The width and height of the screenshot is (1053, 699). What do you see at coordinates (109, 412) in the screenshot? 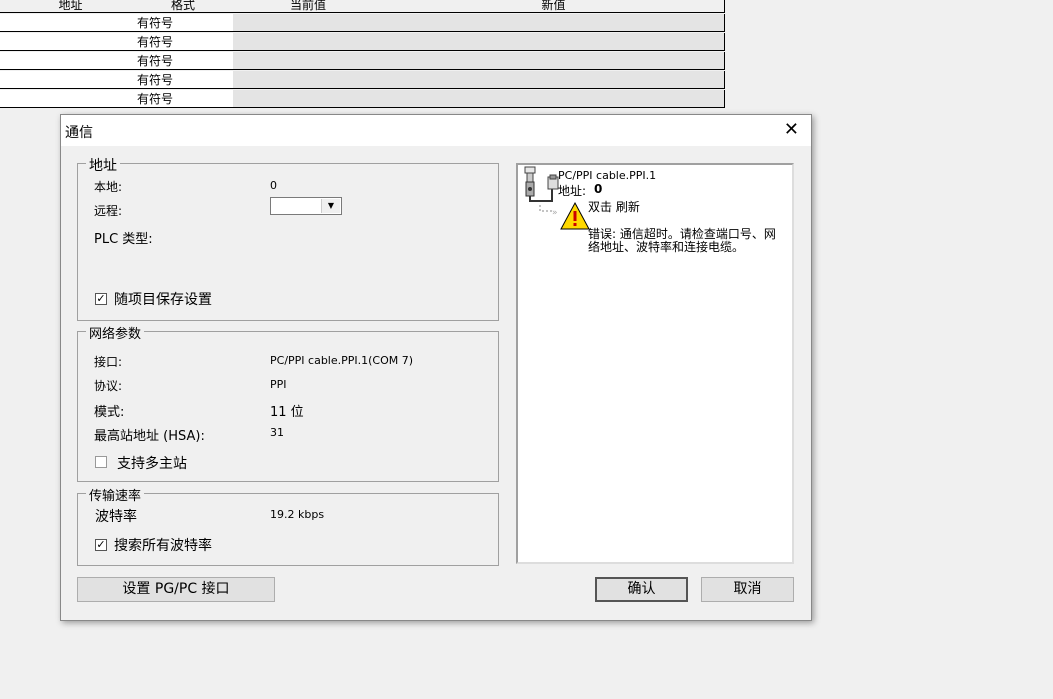
I see `mode-label: 模式:` at bounding box center [109, 412].